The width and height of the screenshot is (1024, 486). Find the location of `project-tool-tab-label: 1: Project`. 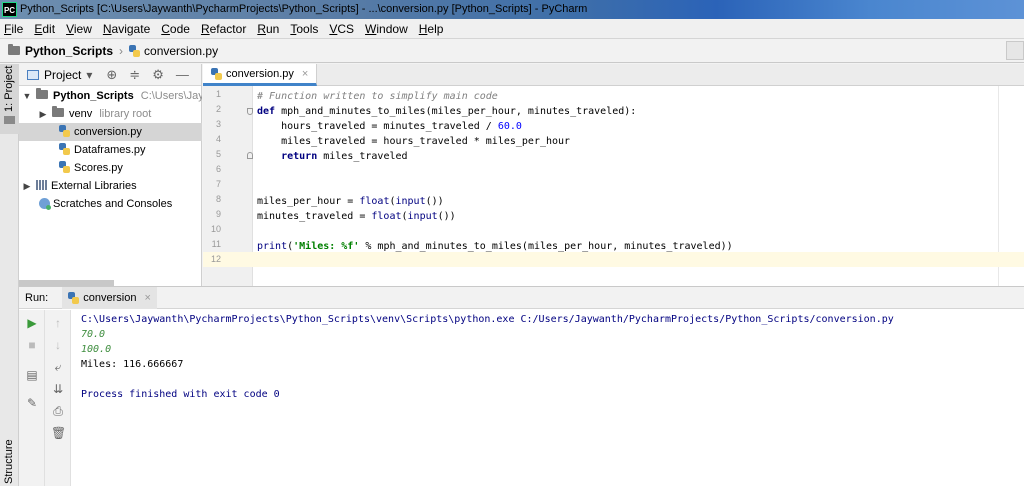

project-tool-tab-label: 1: Project is located at coordinates (9, 88).